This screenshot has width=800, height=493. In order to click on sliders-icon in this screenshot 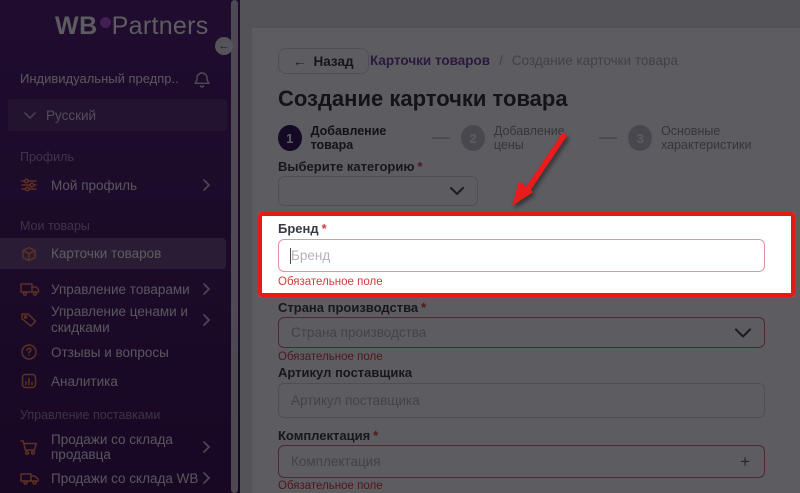, I will do `click(30, 185)`.